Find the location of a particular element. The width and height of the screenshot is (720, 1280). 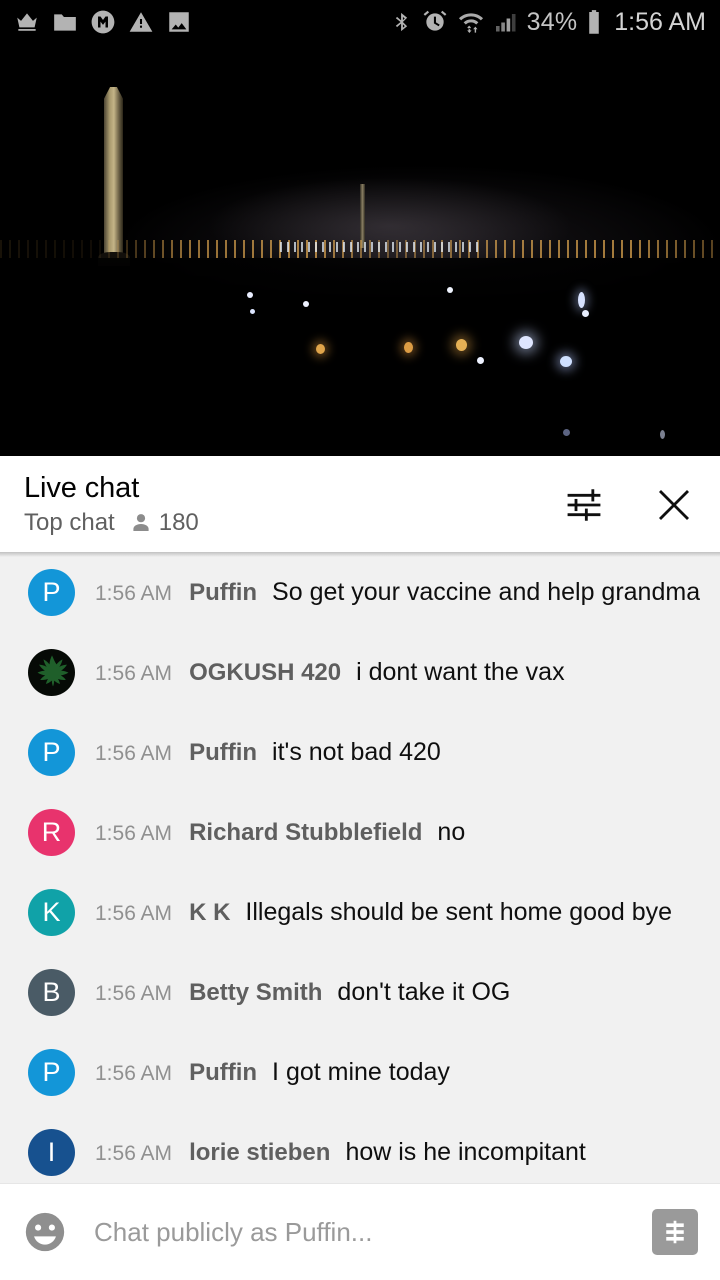

bluetooth-icon is located at coordinates (401, 22).